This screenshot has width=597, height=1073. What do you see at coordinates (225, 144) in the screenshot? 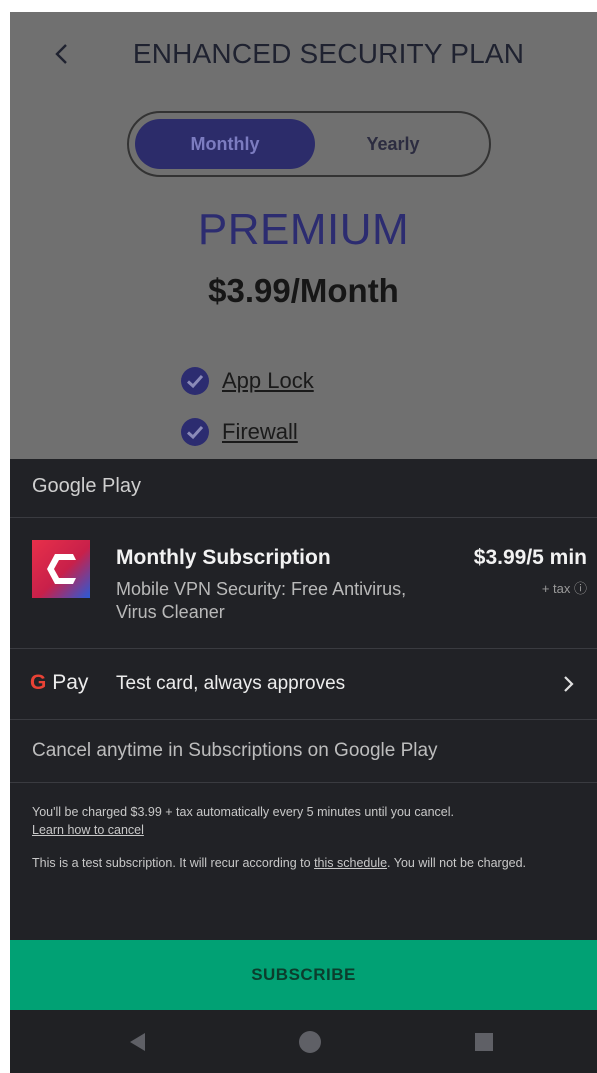
I see `toggle-monthly: Monthly` at bounding box center [225, 144].